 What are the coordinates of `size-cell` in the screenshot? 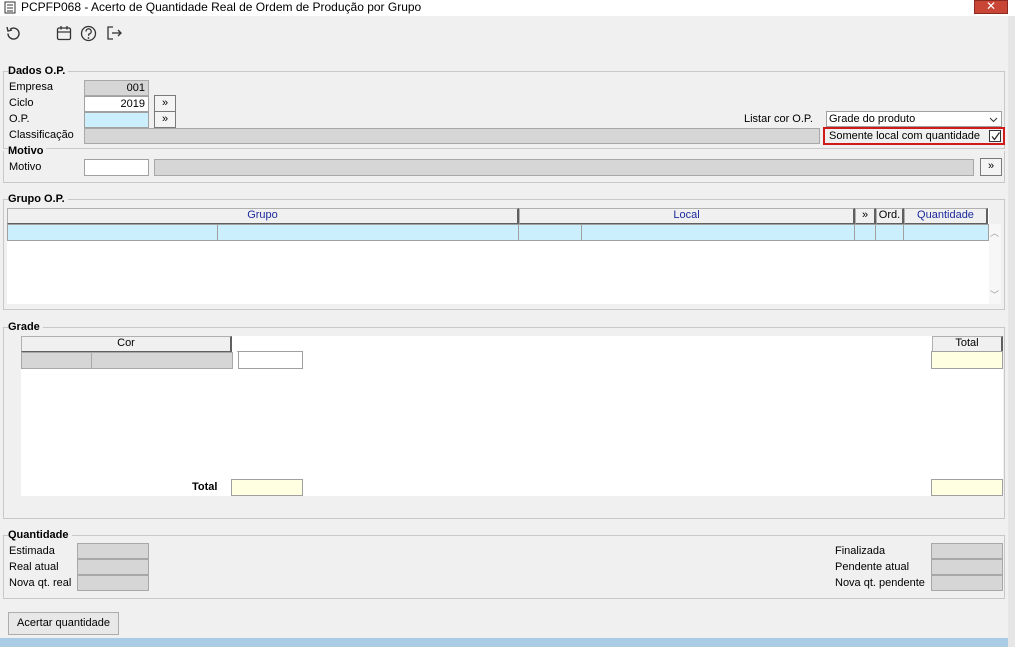 It's located at (270, 360).